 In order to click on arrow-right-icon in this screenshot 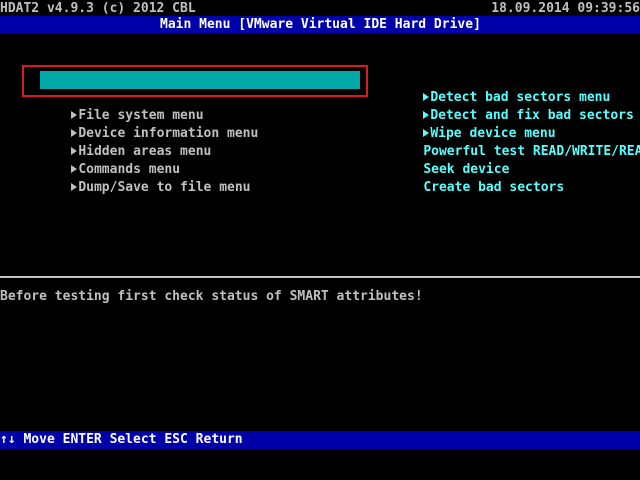, I will do `click(74, 187)`.